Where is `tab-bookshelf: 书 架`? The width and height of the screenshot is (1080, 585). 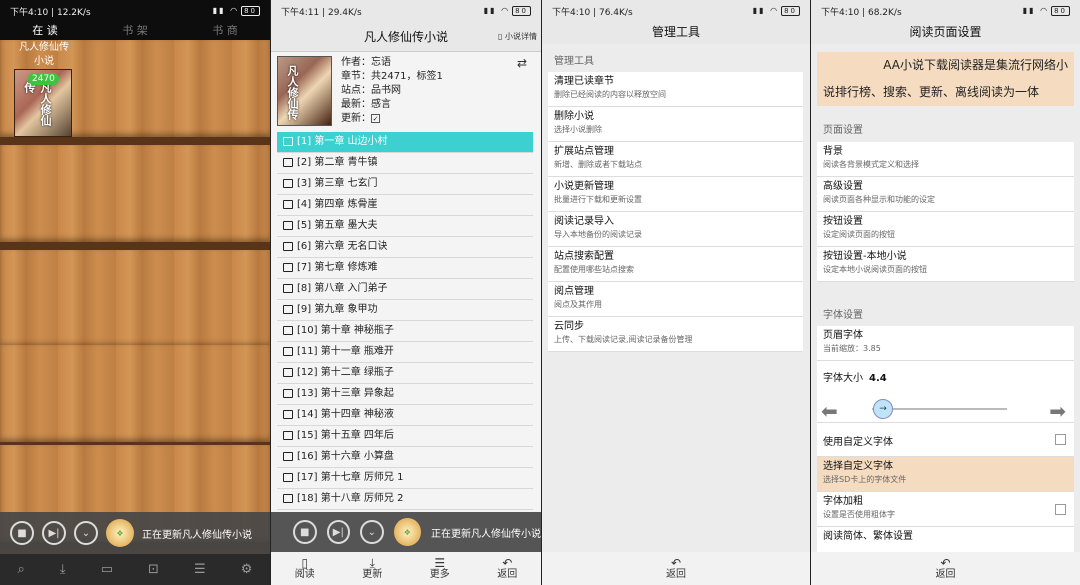
tab-bookshelf: 书 架 is located at coordinates (135, 31).